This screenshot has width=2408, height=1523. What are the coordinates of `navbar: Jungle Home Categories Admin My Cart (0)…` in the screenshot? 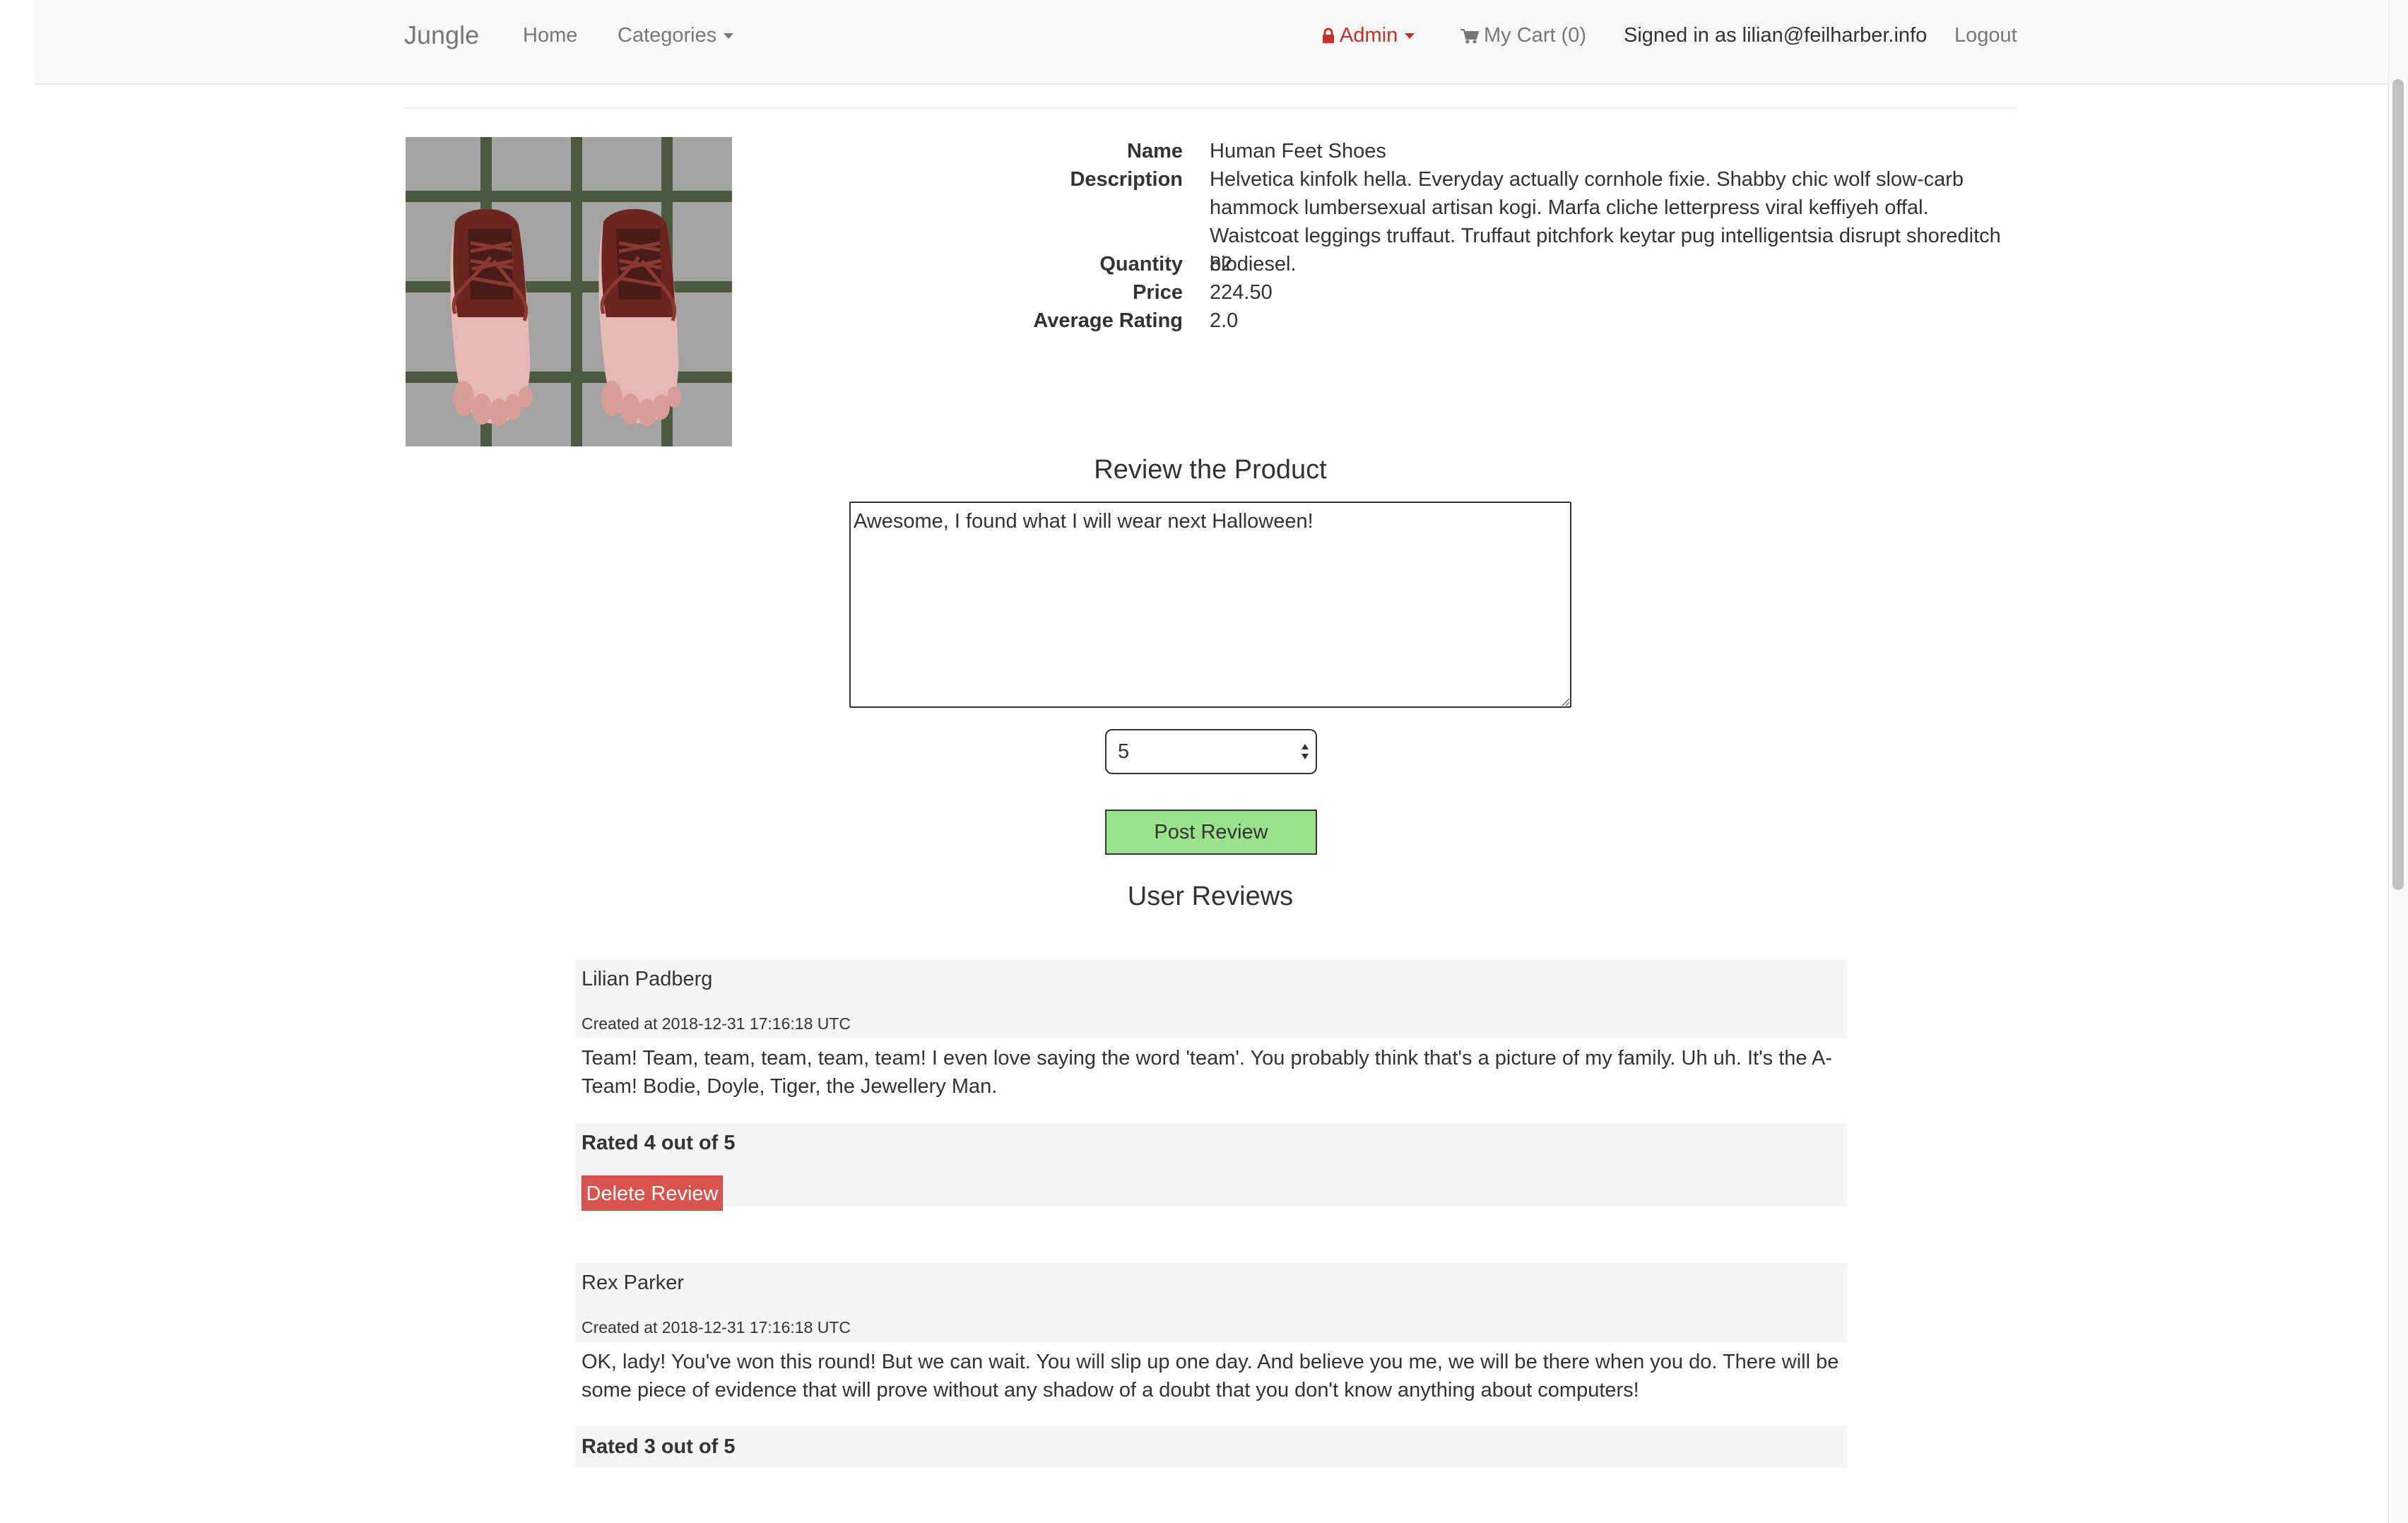 It's located at (1211, 42).